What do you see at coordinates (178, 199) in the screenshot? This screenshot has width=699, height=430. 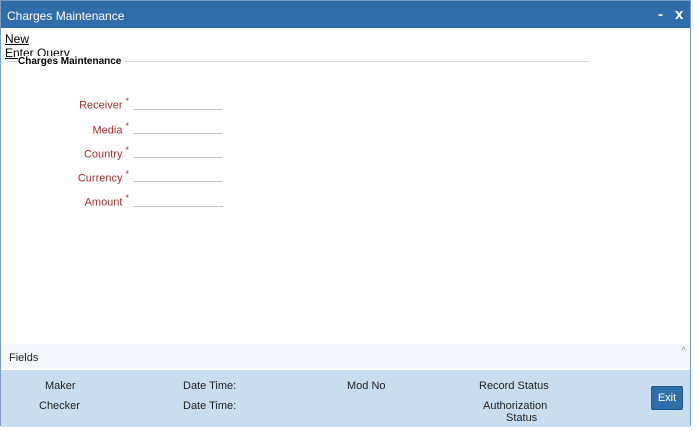 I see `amount-input` at bounding box center [178, 199].